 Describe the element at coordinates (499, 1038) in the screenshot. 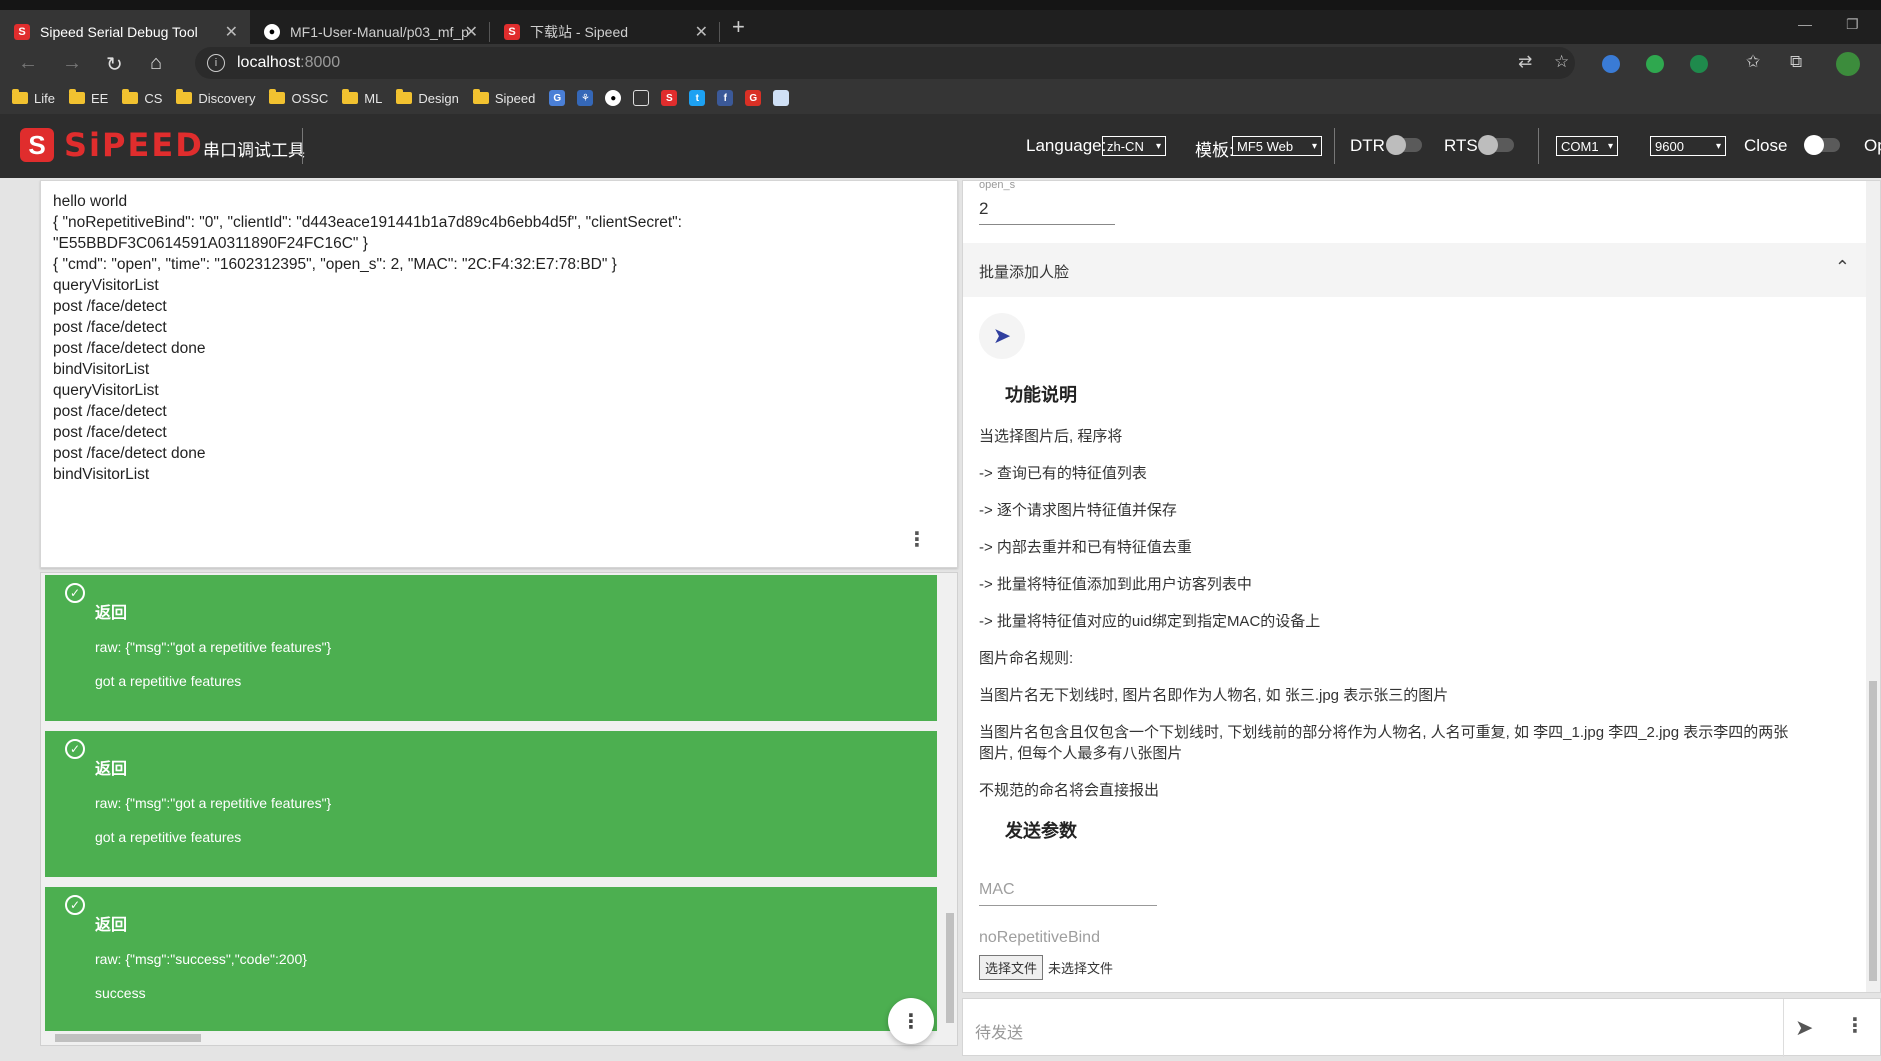

I see `horizontal-scrollbar` at that location.